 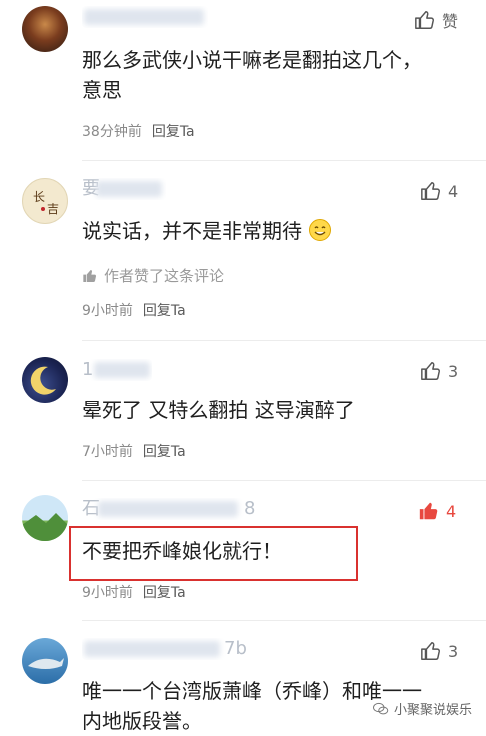 I want to click on timestamp: 38分钟前, so click(x=112, y=132).